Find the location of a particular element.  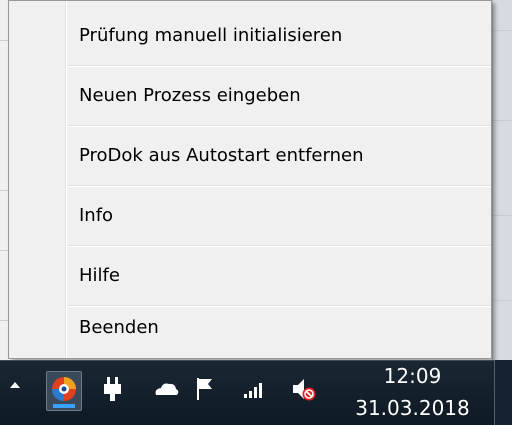

menu-item-label: ProDok aus Autostart entfernen is located at coordinates (221, 155).